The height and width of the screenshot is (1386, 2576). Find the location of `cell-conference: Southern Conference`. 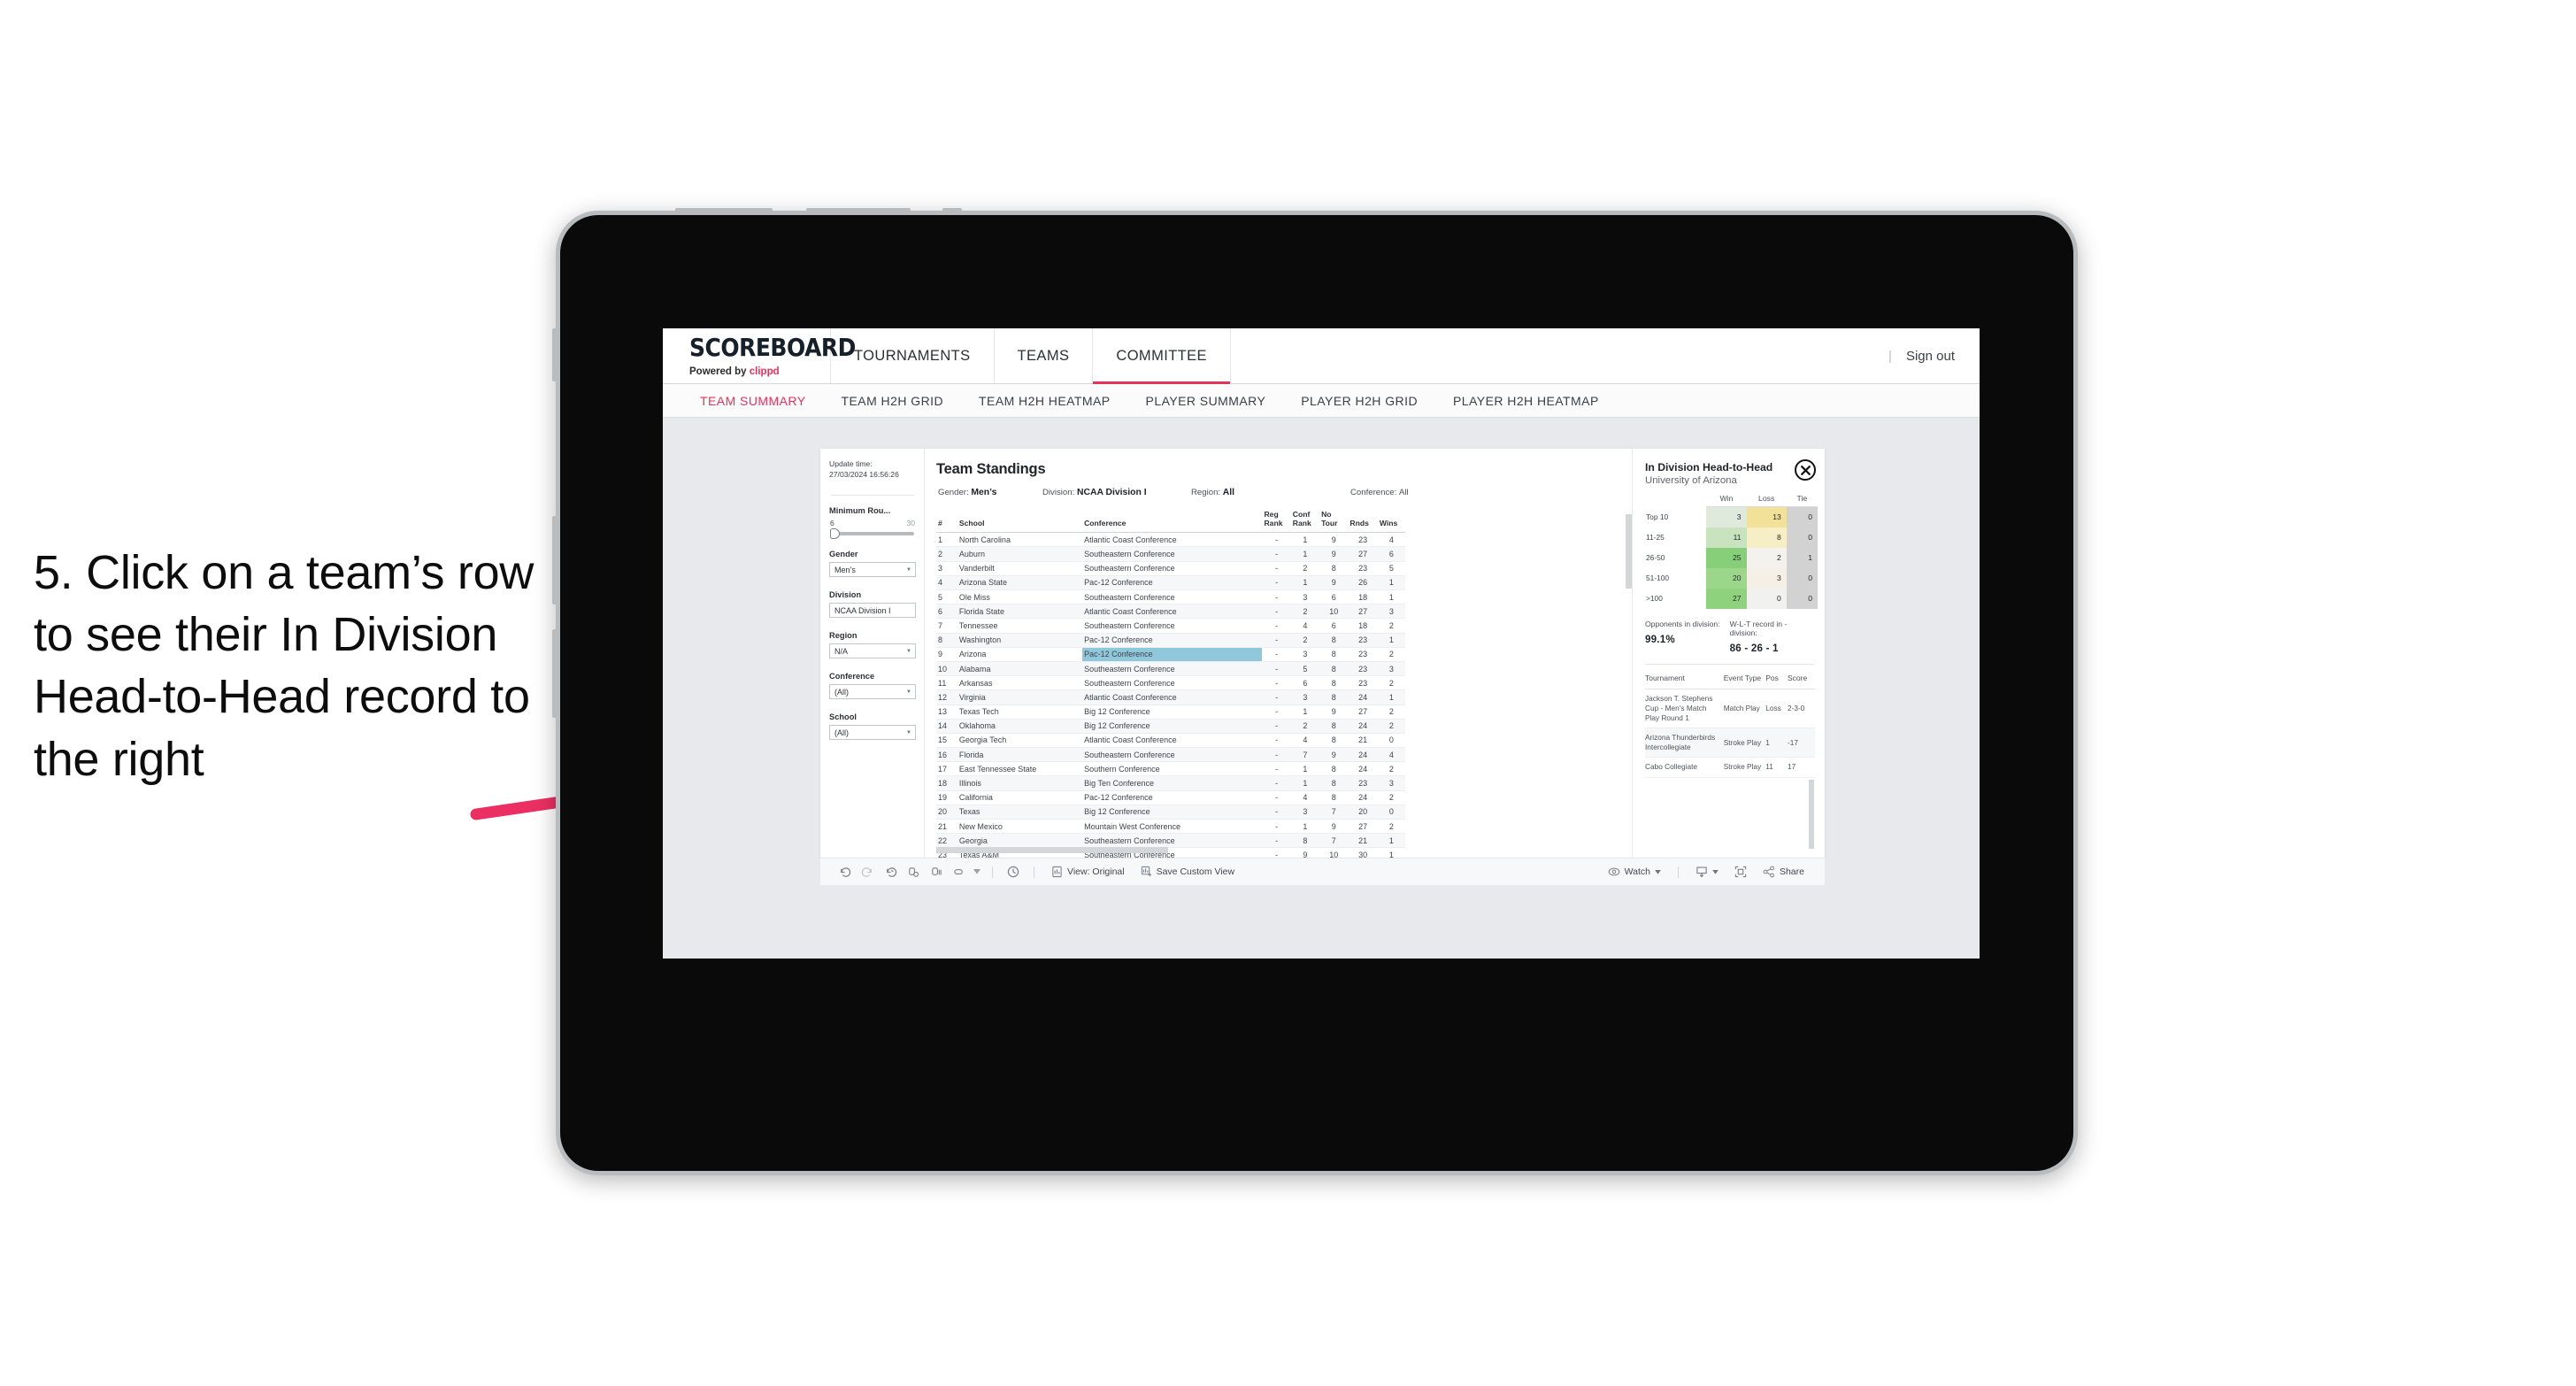

cell-conference: Southern Conference is located at coordinates (1172, 769).